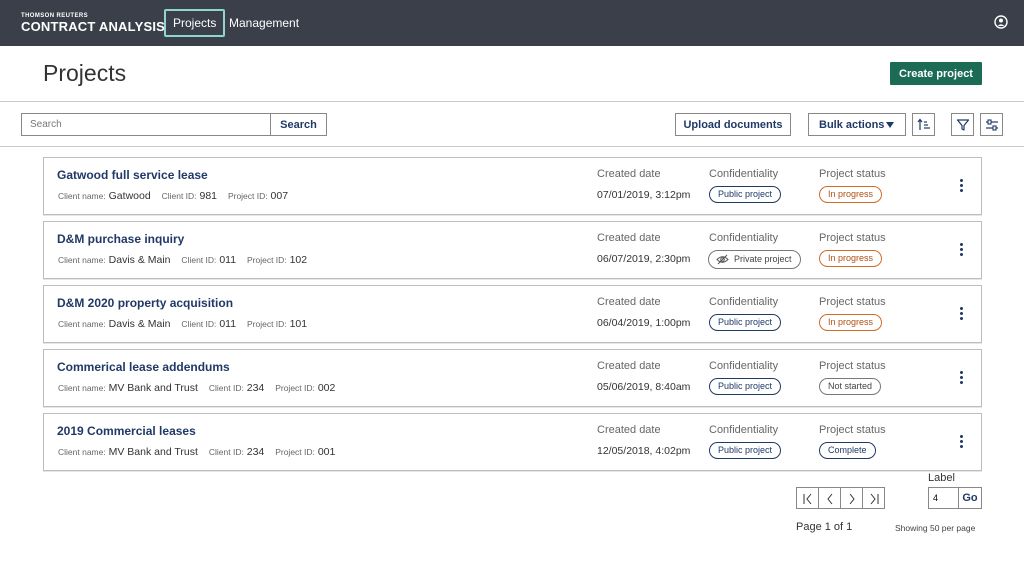 The width and height of the screenshot is (1024, 566). I want to click on previous-page-button, so click(830, 498).